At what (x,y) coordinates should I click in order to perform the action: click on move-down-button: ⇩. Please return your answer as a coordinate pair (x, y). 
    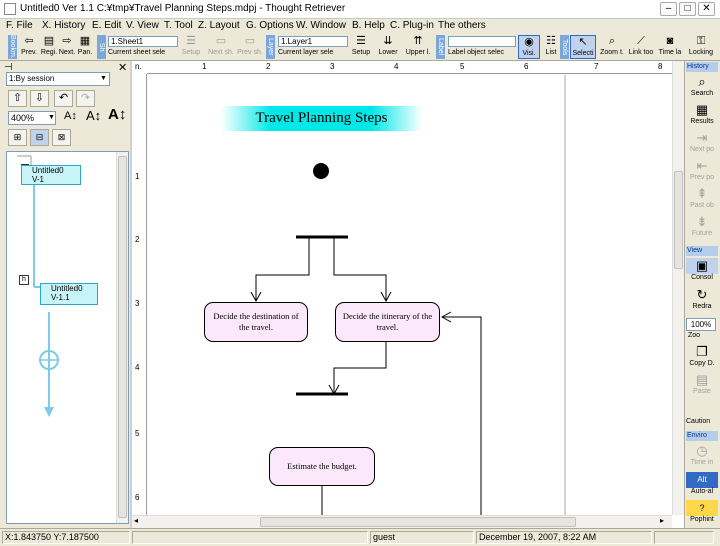
    Looking at the image, I should click on (39, 98).